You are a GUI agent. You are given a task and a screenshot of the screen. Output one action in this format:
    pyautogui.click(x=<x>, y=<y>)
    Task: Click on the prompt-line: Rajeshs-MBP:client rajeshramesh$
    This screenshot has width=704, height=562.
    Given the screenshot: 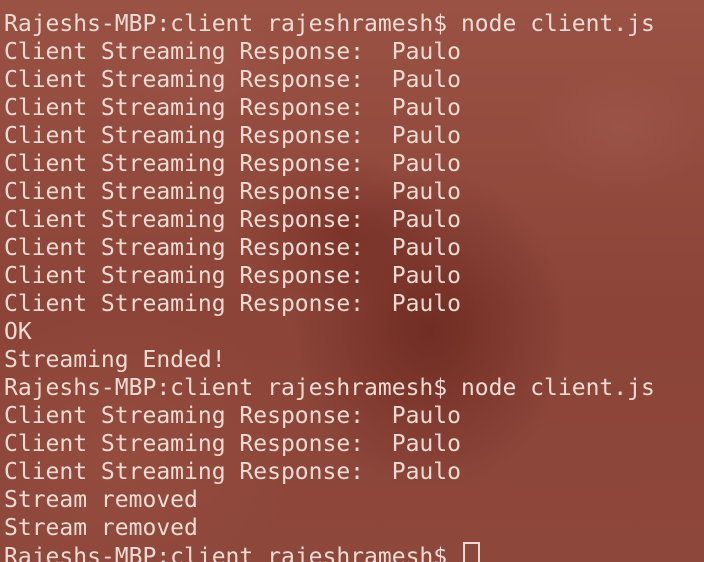 What is the action you would take?
    pyautogui.click(x=354, y=552)
    